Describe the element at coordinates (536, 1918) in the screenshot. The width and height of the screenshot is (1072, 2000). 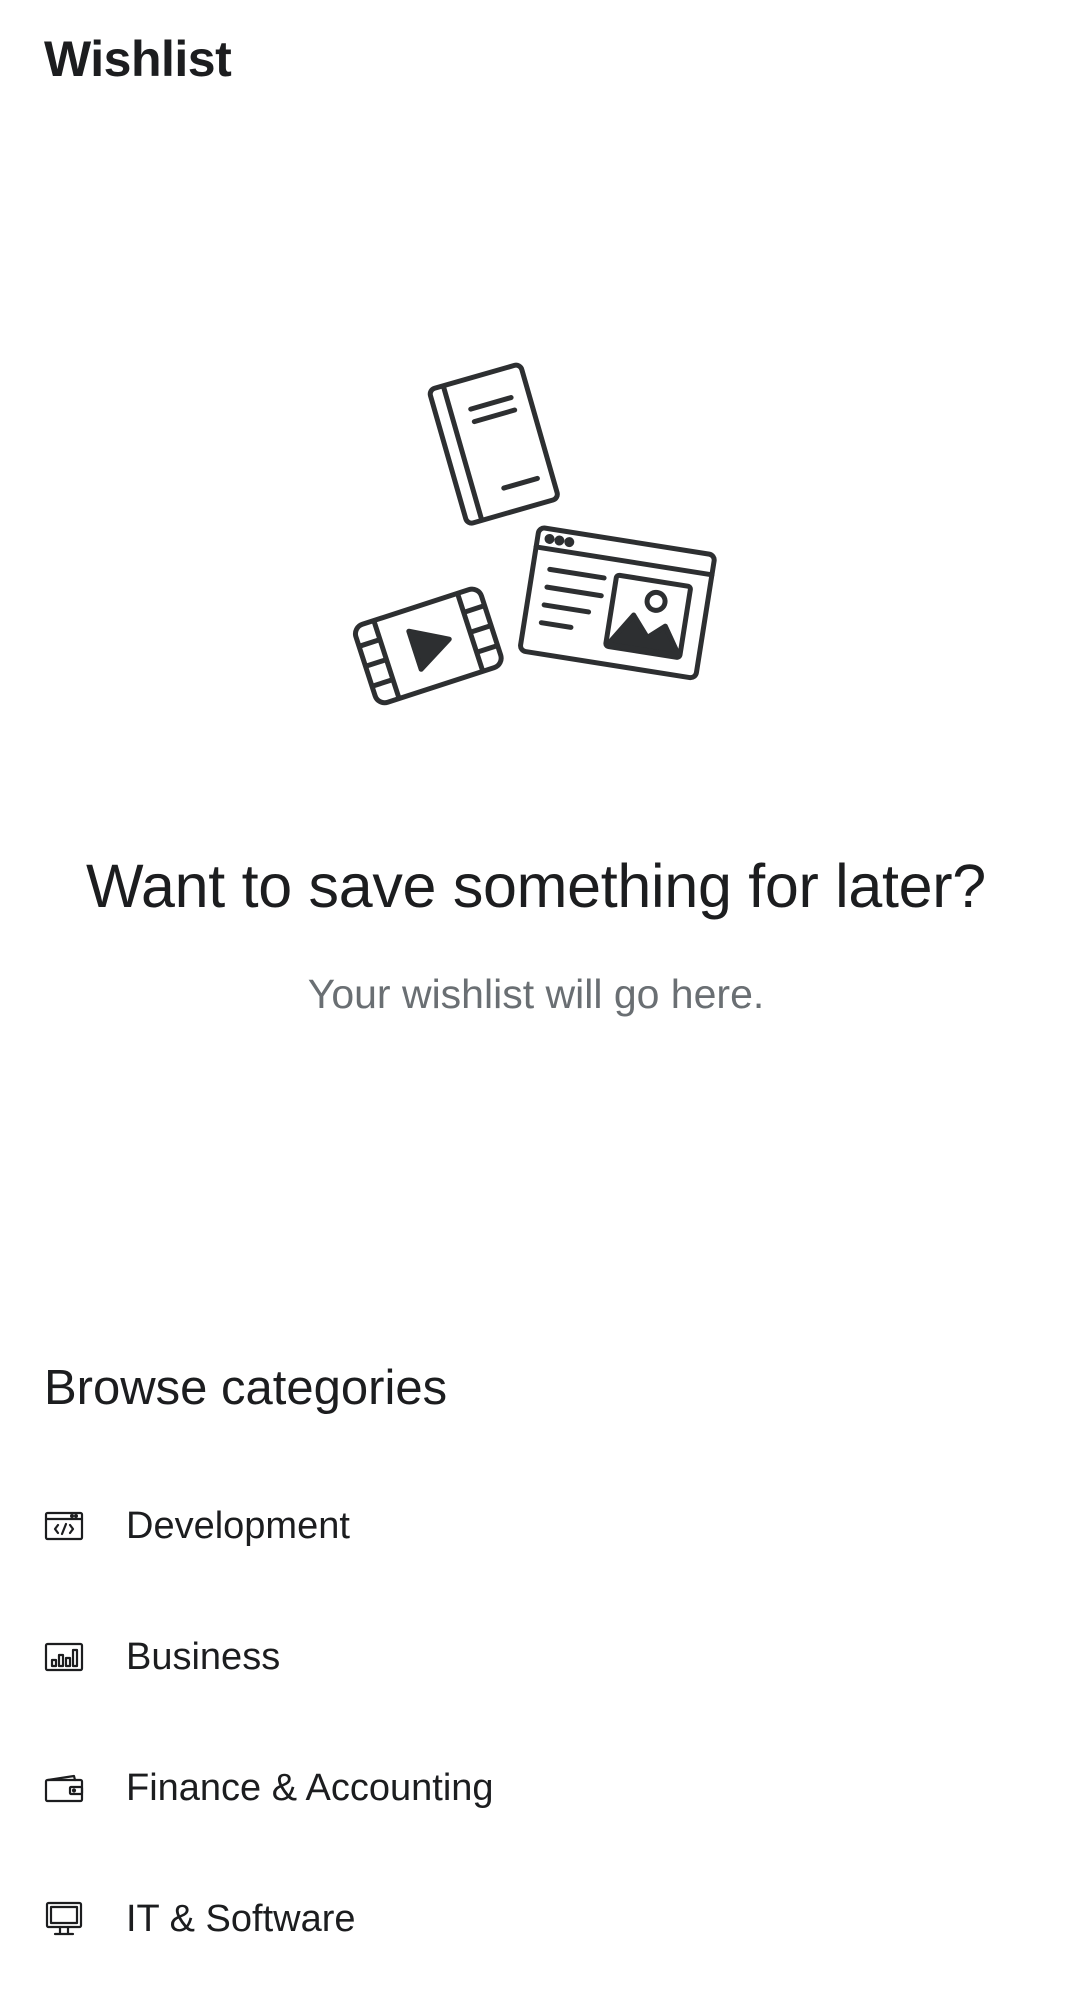
I see `category-item-it-software: IT & Software` at that location.